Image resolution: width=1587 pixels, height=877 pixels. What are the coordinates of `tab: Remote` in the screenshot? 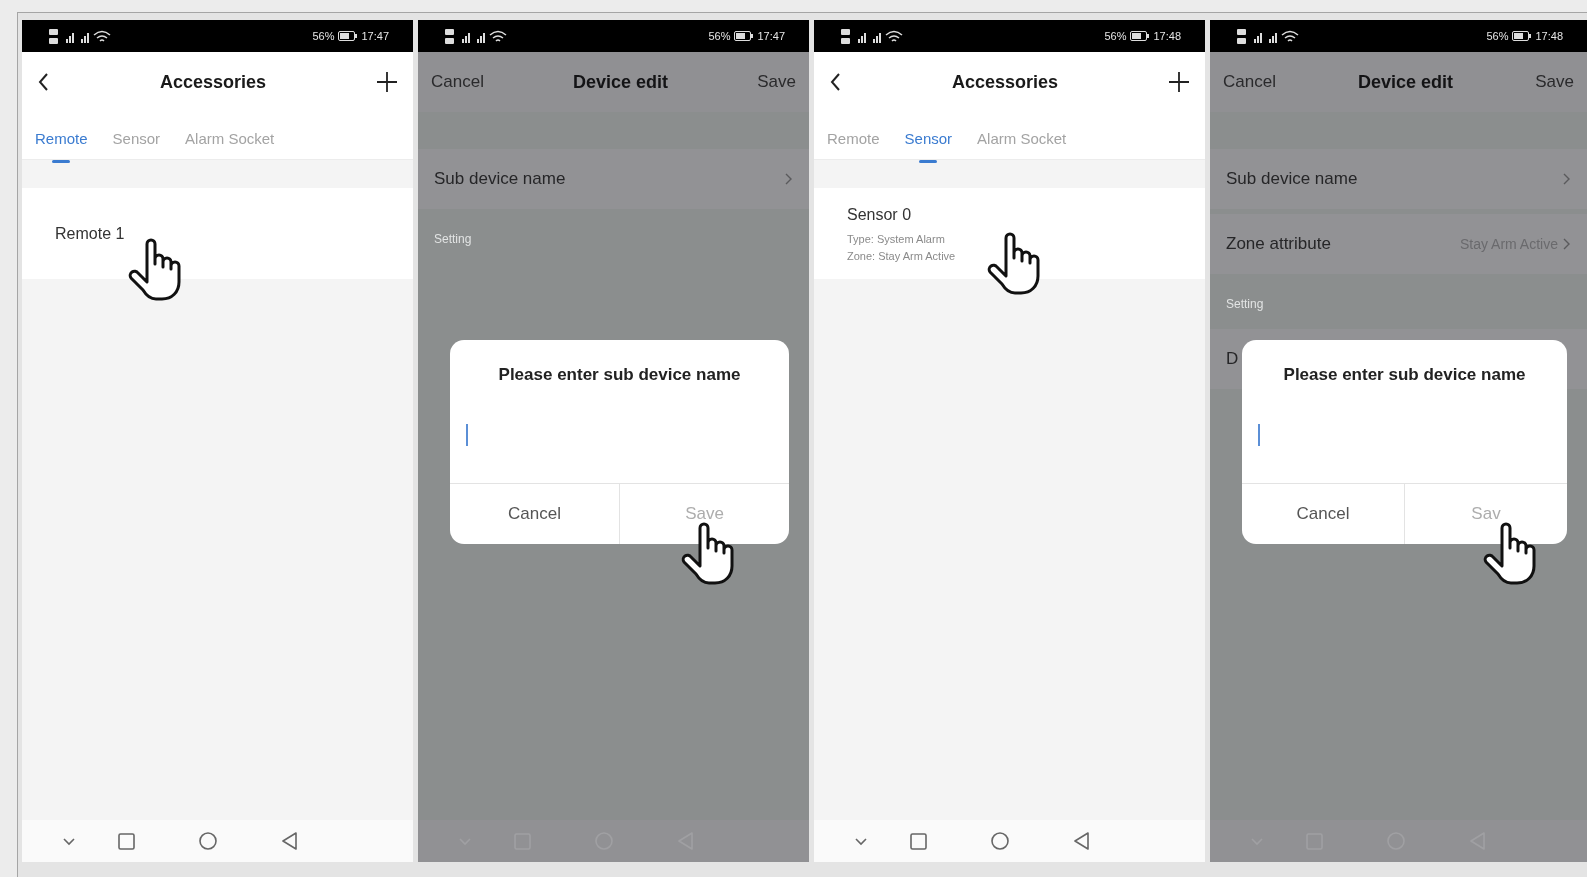 It's located at (853, 138).